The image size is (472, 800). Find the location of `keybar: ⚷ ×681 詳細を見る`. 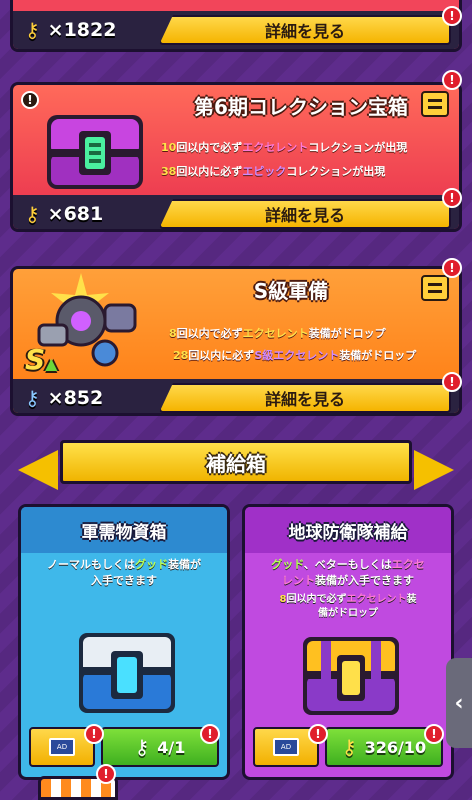

keybar: ⚷ ×681 詳細を見る is located at coordinates (236, 212).